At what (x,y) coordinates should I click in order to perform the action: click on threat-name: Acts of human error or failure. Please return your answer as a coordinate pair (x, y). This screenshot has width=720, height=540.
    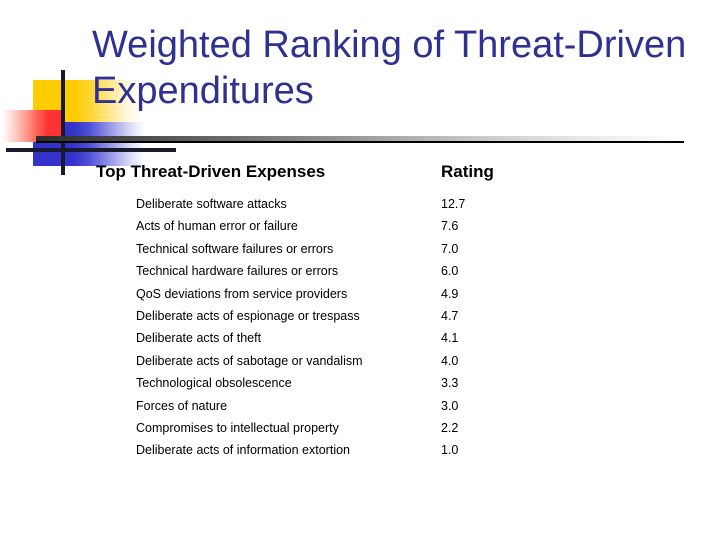
    Looking at the image, I should click on (217, 226).